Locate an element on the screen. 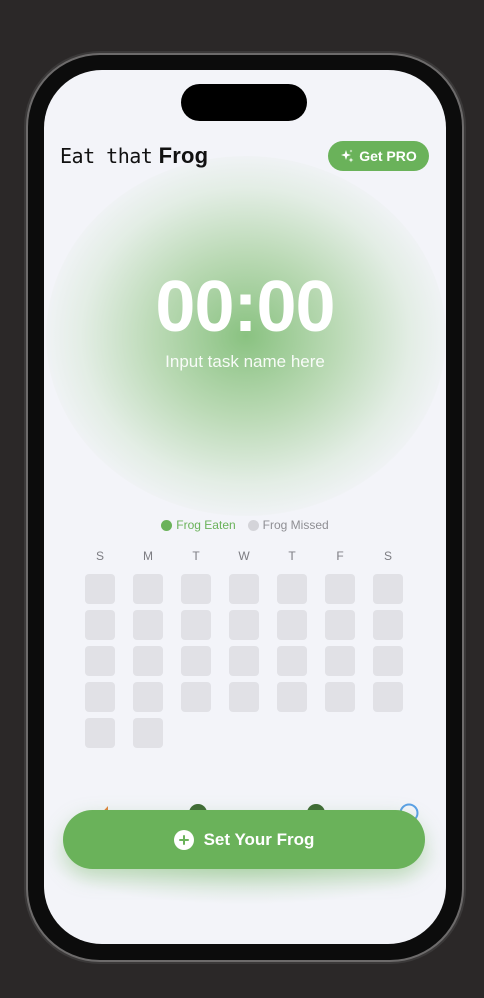 The height and width of the screenshot is (998, 484). set-your-frog-label: Set Your Frog is located at coordinates (259, 839).